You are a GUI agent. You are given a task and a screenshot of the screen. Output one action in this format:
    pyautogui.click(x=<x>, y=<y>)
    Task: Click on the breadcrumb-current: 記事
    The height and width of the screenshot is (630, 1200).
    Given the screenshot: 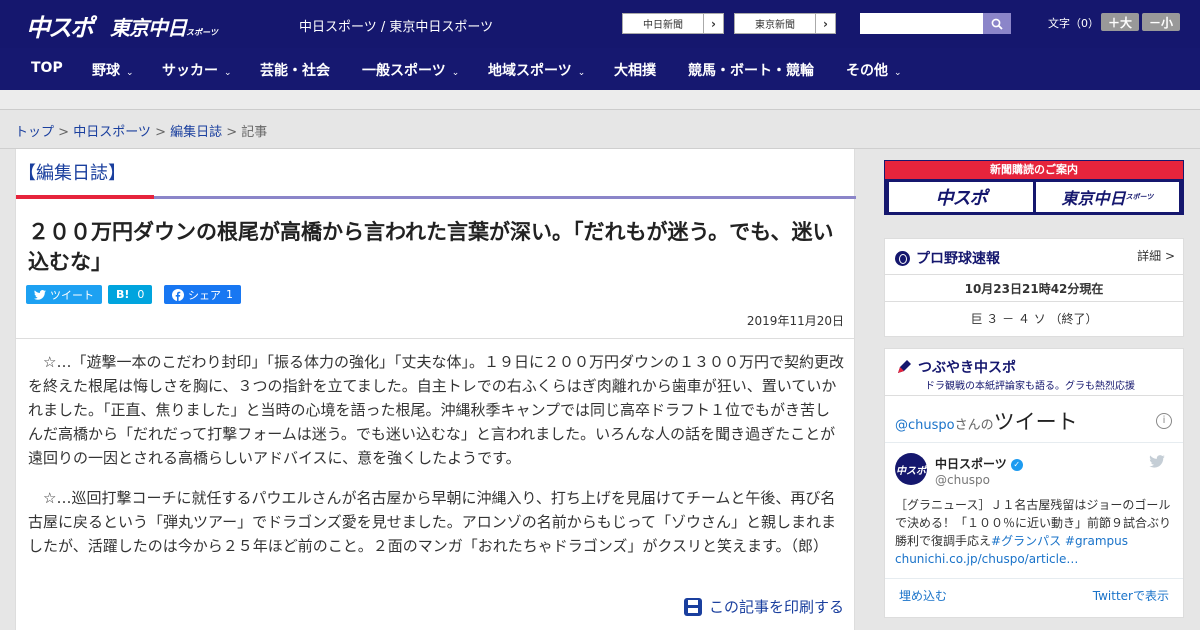 What is the action you would take?
    pyautogui.click(x=254, y=132)
    